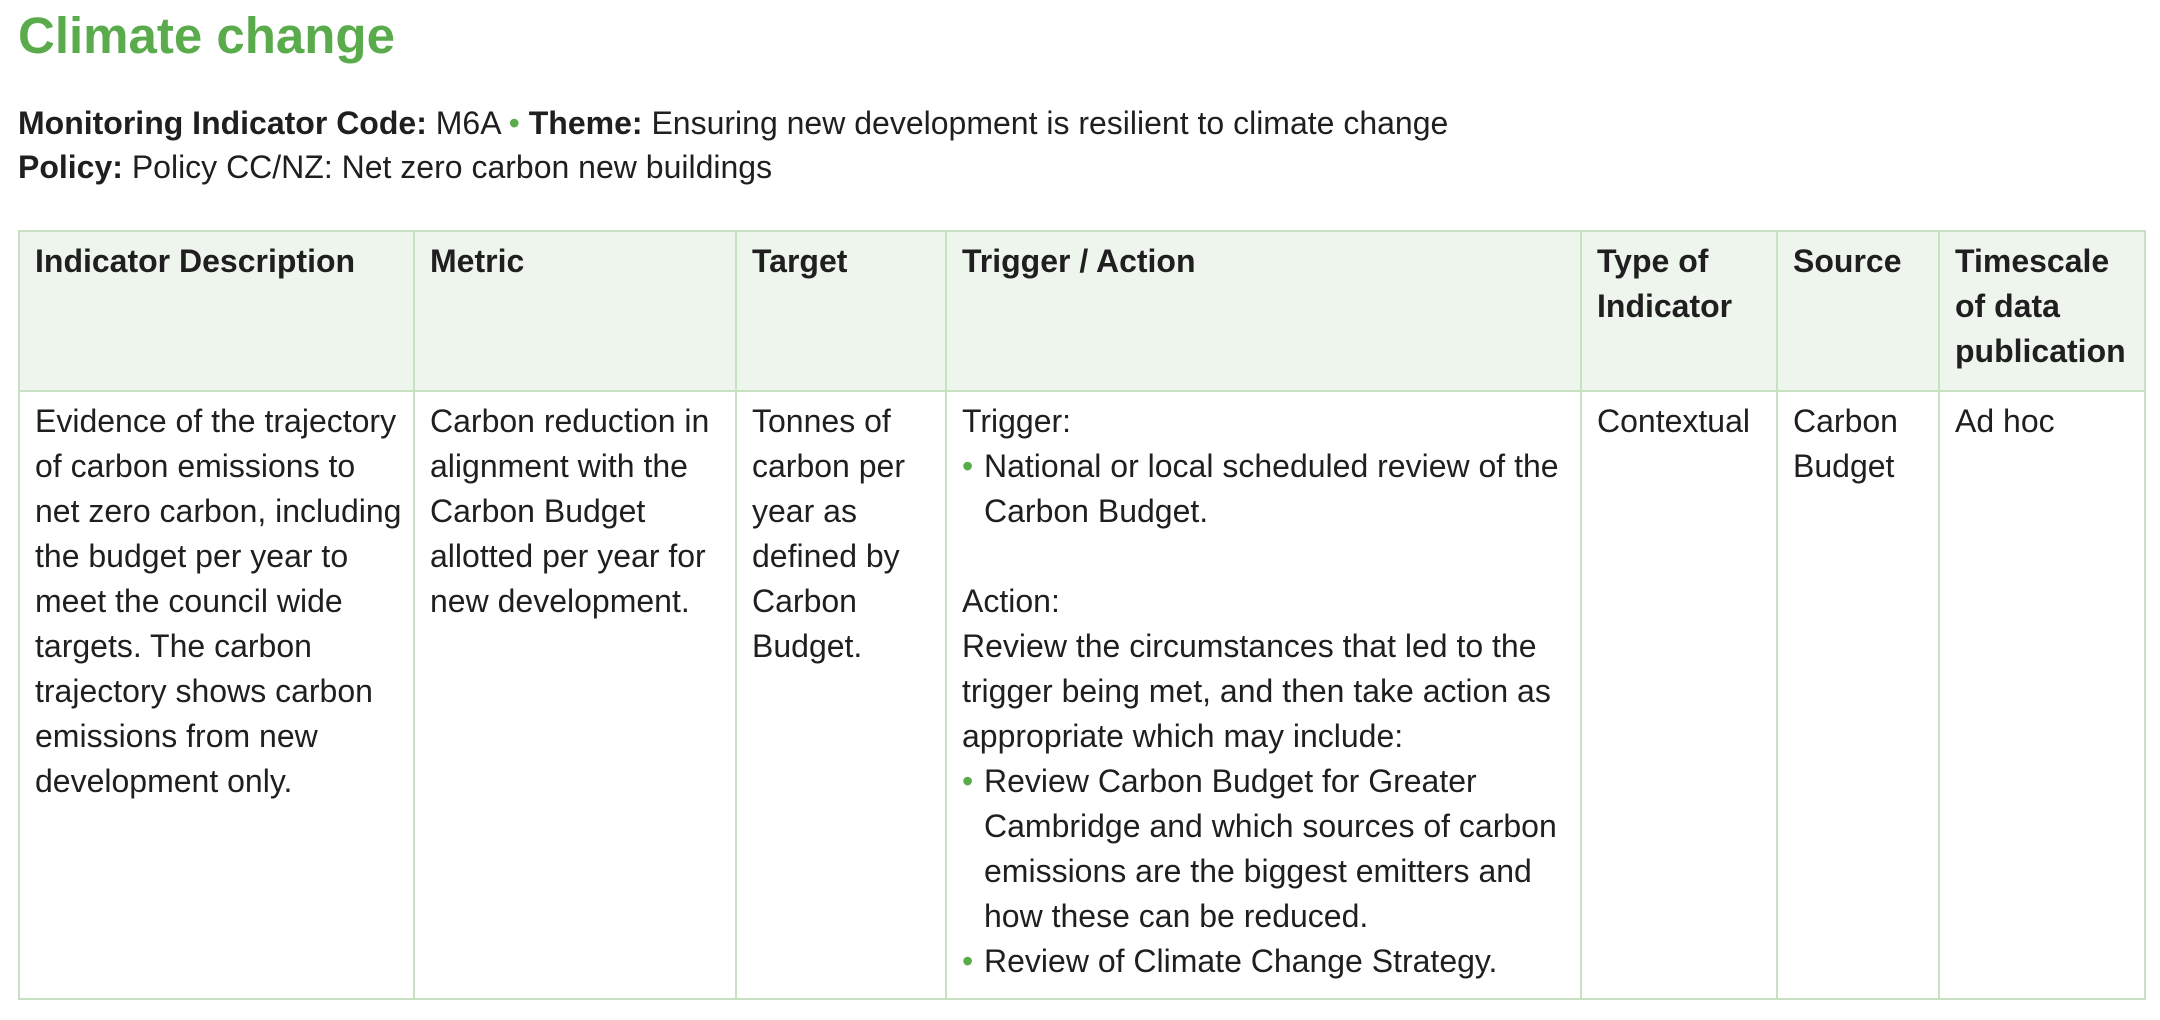 This screenshot has height=1020, width=2160. I want to click on header-timescale: Timescale of data publication, so click(2042, 311).